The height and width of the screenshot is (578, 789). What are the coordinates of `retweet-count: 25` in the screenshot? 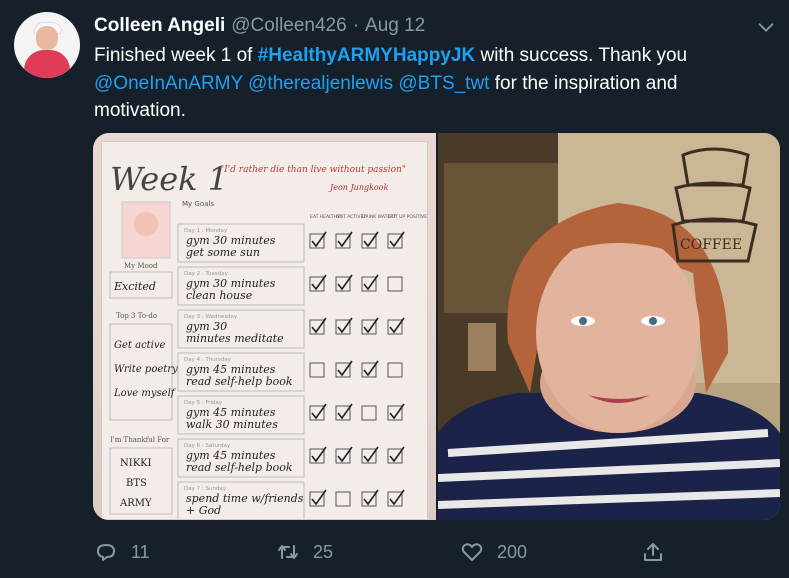 It's located at (323, 551).